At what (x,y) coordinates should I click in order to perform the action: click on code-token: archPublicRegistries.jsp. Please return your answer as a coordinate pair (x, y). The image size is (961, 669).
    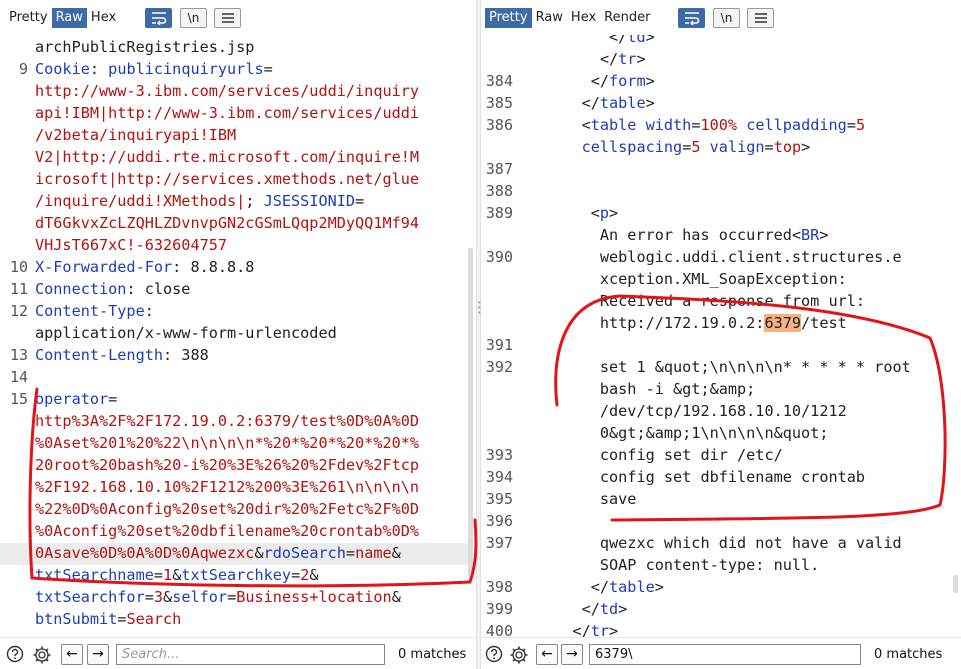
    Looking at the image, I should click on (145, 47).